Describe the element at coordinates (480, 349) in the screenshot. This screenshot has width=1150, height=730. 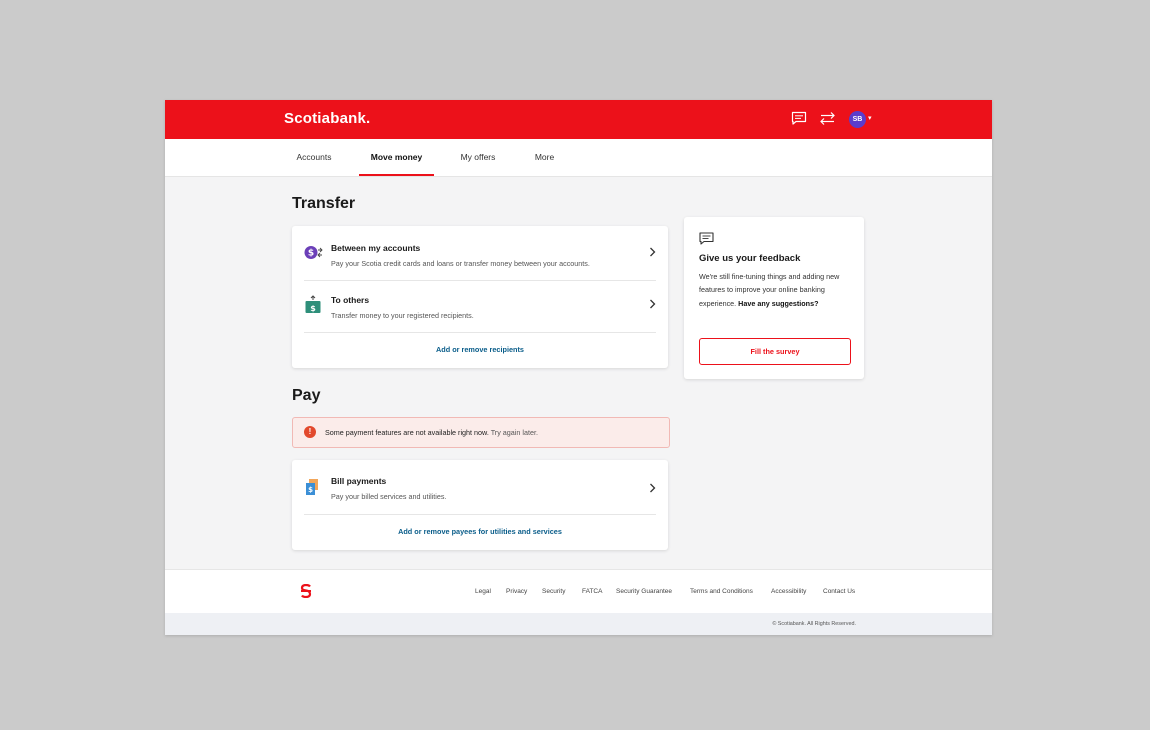
I see `add-remove-recipients-link: Add or remove recipients` at that location.